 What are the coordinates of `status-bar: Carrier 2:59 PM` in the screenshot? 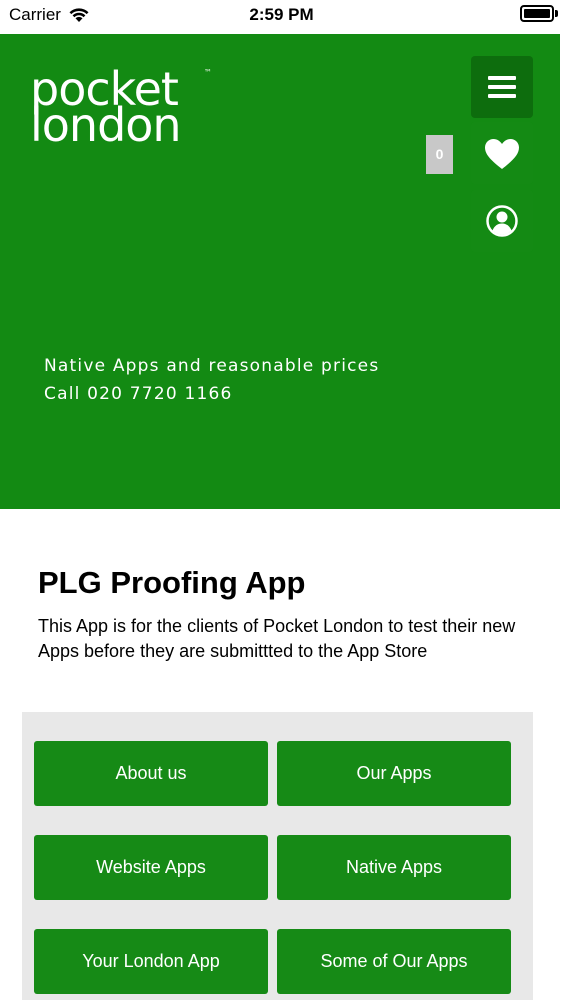 It's located at (281, 17).